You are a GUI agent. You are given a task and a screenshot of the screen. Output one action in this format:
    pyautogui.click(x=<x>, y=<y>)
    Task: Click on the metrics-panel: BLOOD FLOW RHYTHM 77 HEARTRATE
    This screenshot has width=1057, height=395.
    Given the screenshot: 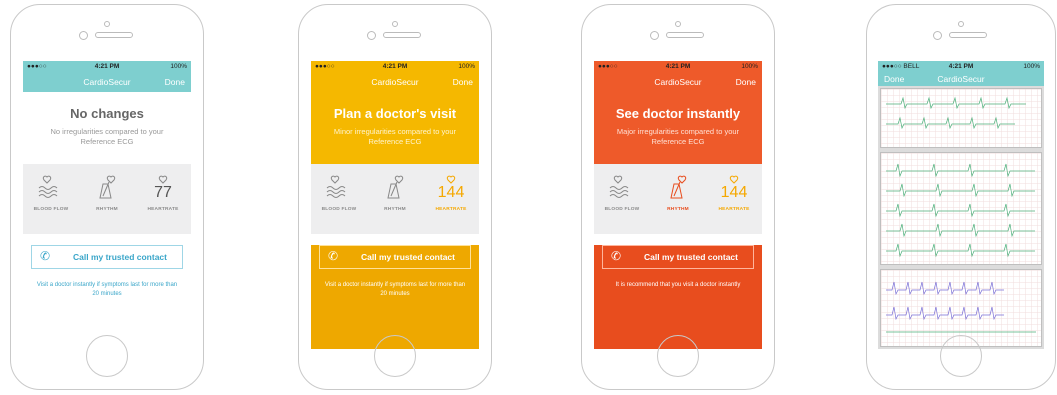 What is the action you would take?
    pyautogui.click(x=107, y=199)
    